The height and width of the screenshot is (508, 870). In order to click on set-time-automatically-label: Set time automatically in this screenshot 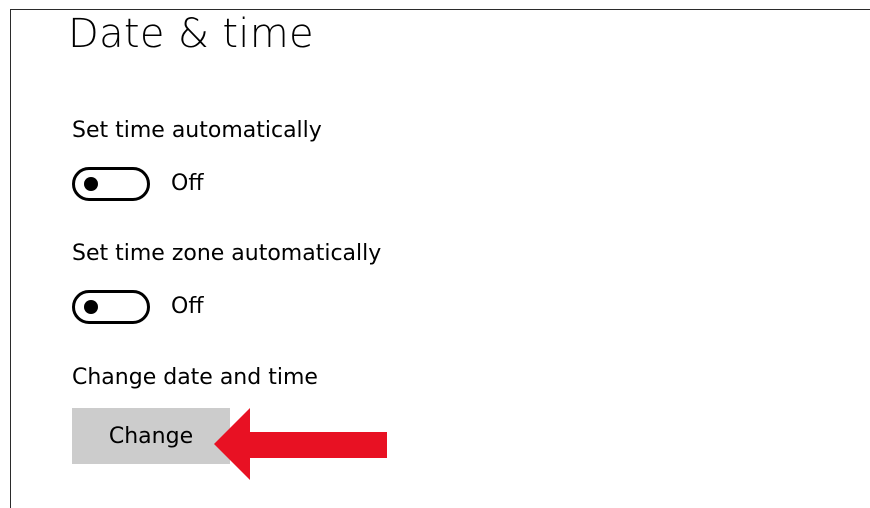, I will do `click(197, 130)`.